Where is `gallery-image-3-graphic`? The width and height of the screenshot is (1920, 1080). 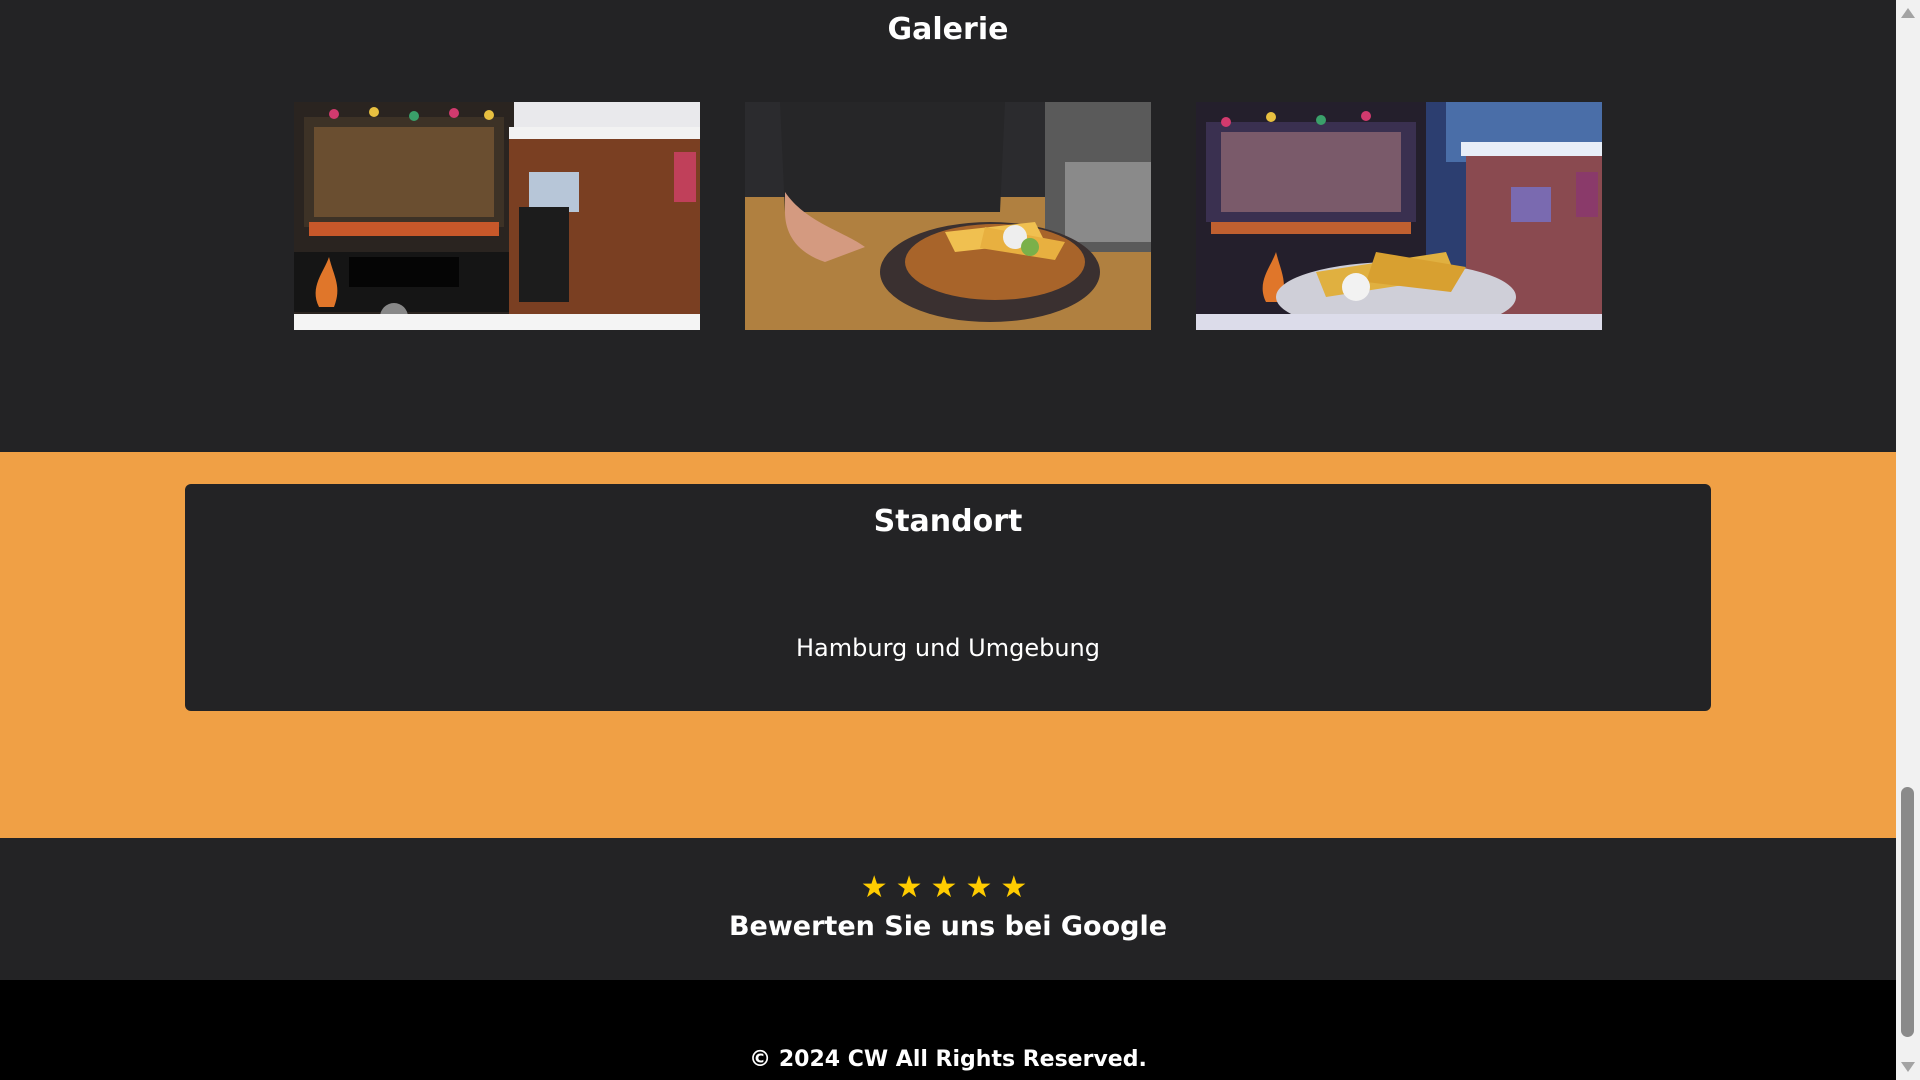 gallery-image-3-graphic is located at coordinates (1399, 216).